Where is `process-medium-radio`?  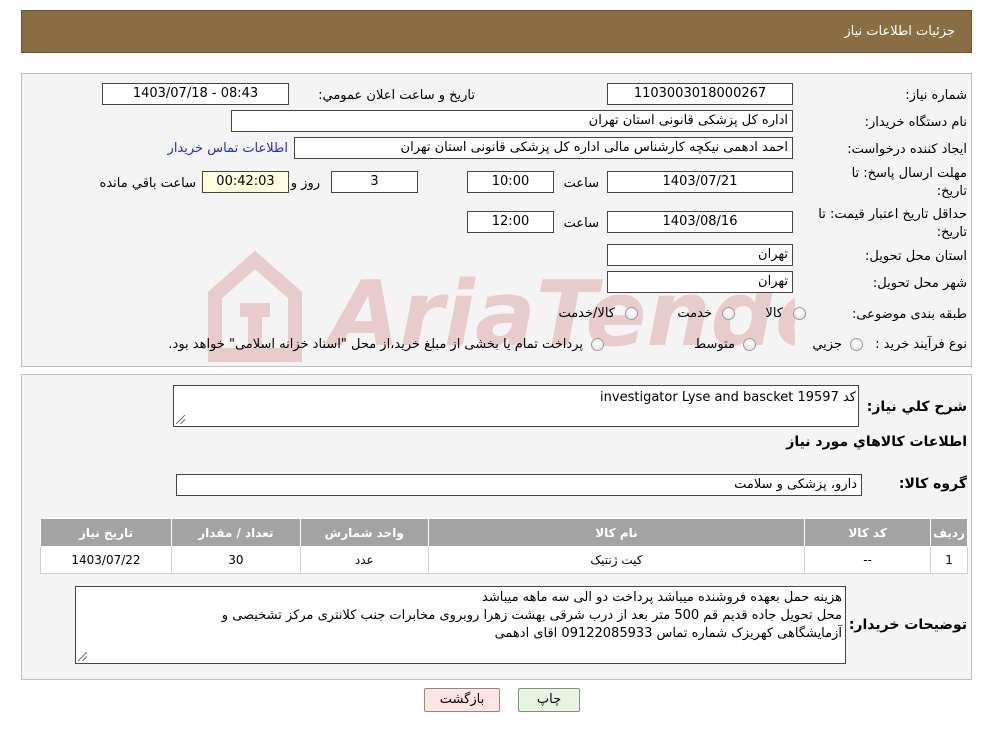 process-medium-radio is located at coordinates (749, 344).